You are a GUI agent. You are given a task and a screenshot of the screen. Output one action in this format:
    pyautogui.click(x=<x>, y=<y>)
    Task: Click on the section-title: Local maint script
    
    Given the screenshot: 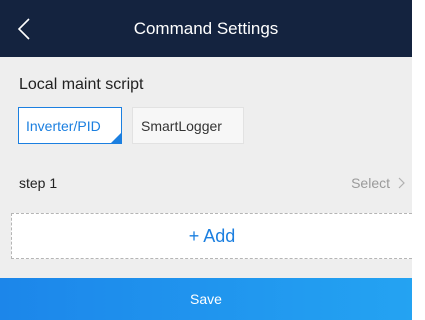 What is the action you would take?
    pyautogui.click(x=81, y=84)
    